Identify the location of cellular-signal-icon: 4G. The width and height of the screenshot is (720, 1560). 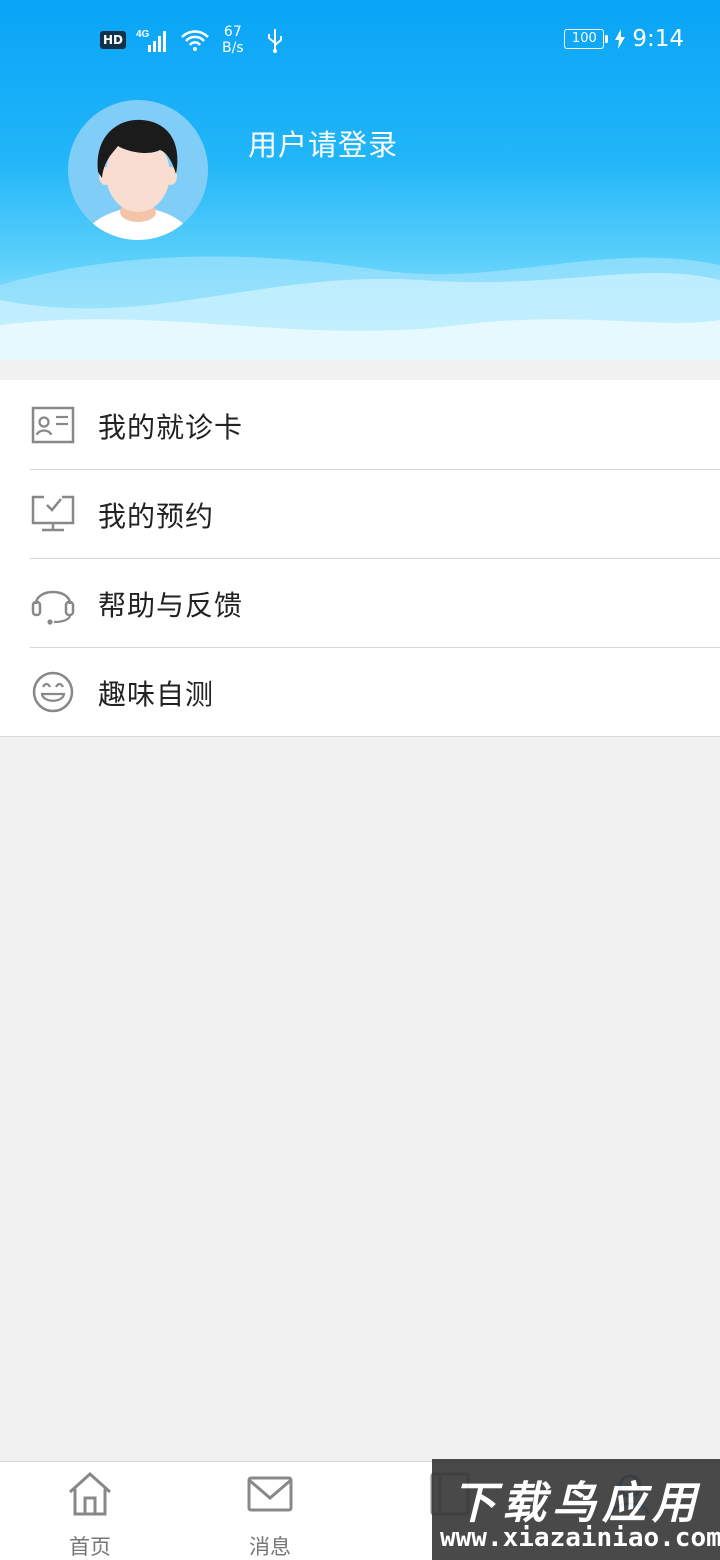
(151, 40).